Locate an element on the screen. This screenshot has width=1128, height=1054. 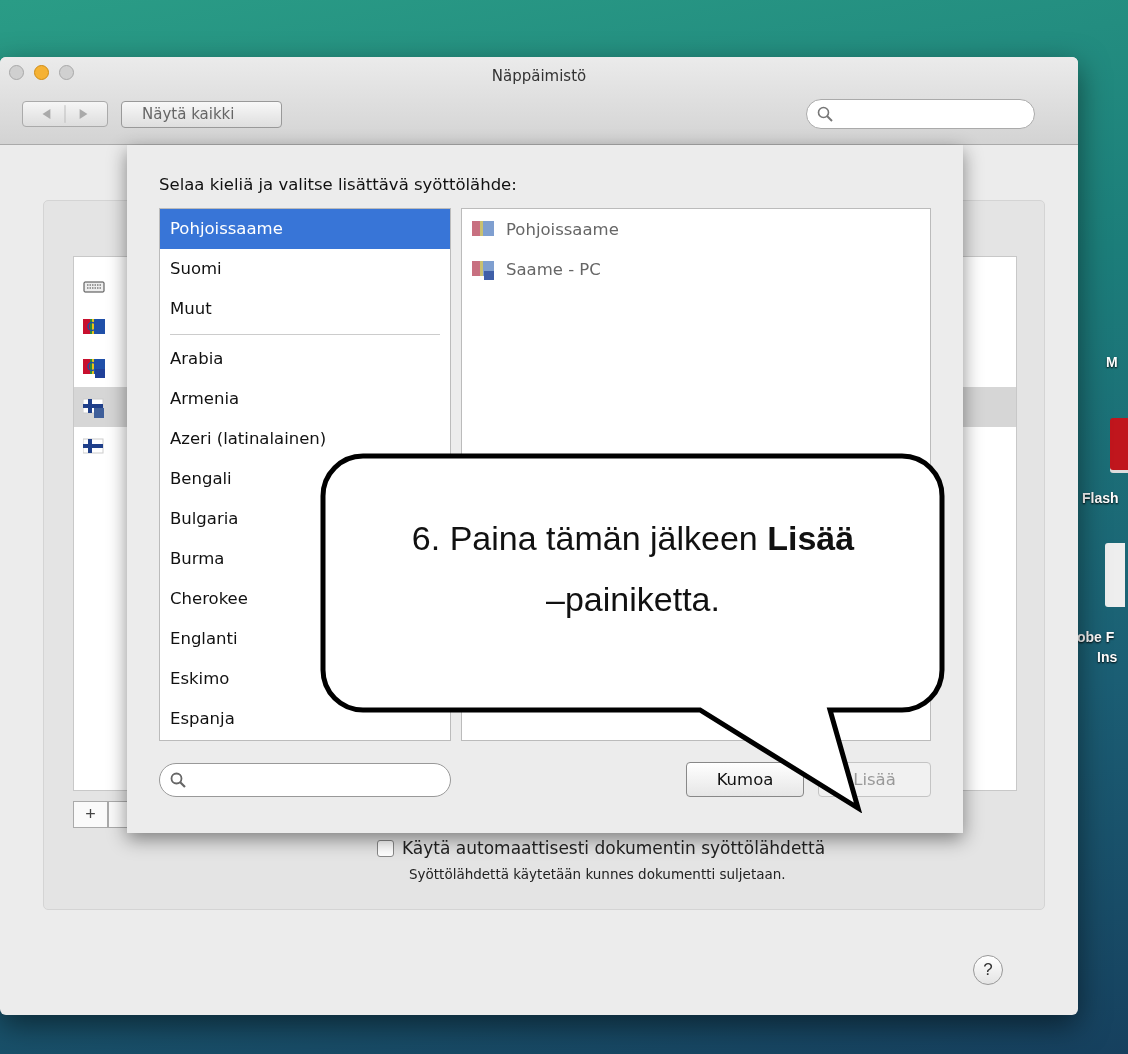
sheet-prompt: Selaa kieliä ja valitse lisättävä syöttölähde: is located at coordinates (338, 184).